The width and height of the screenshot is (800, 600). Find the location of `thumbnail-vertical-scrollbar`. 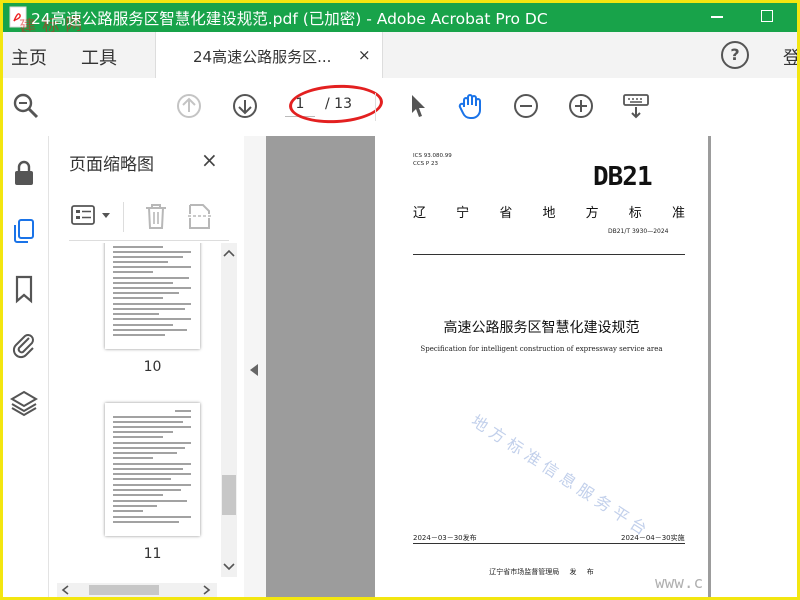

thumbnail-vertical-scrollbar is located at coordinates (229, 410).